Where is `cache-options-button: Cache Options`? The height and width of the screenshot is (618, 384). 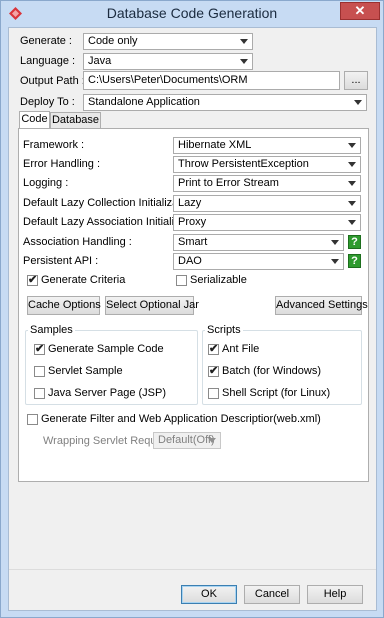
cache-options-button: Cache Options is located at coordinates (64, 305).